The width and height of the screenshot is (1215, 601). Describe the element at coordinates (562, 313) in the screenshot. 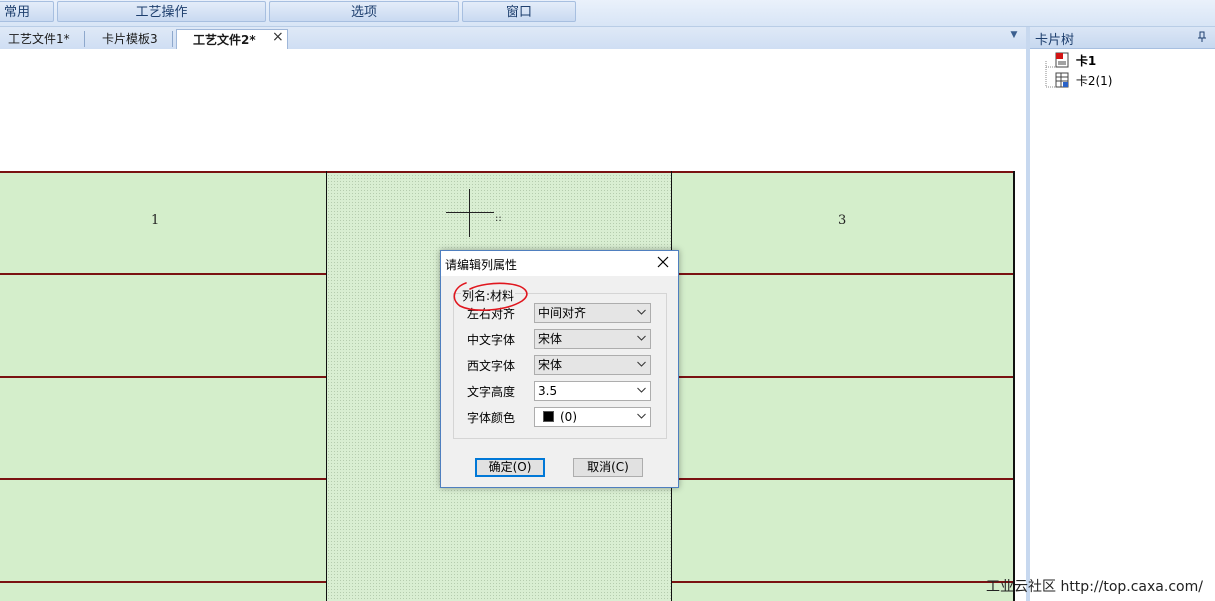

I see `alignment-value: 中间对齐` at that location.